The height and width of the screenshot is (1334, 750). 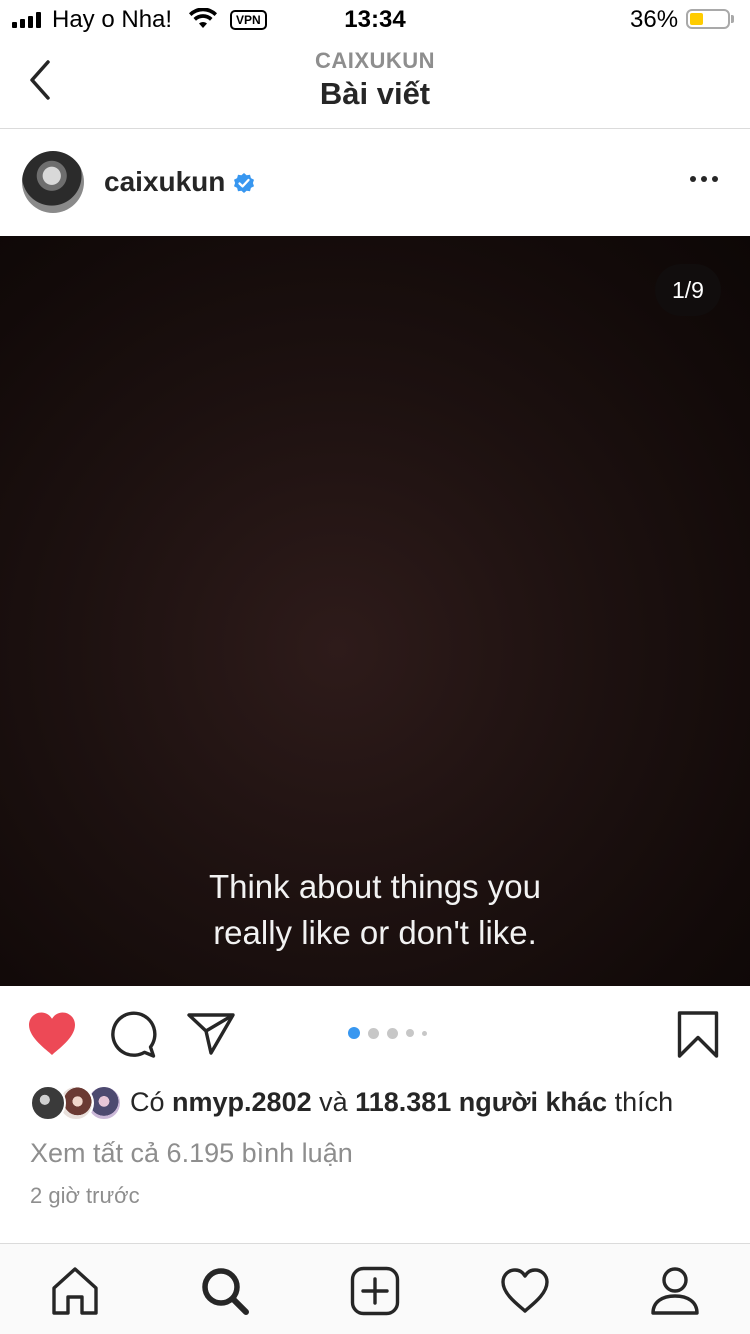 What do you see at coordinates (375, 886) in the screenshot?
I see `image-caption-line-1: Think about things you` at bounding box center [375, 886].